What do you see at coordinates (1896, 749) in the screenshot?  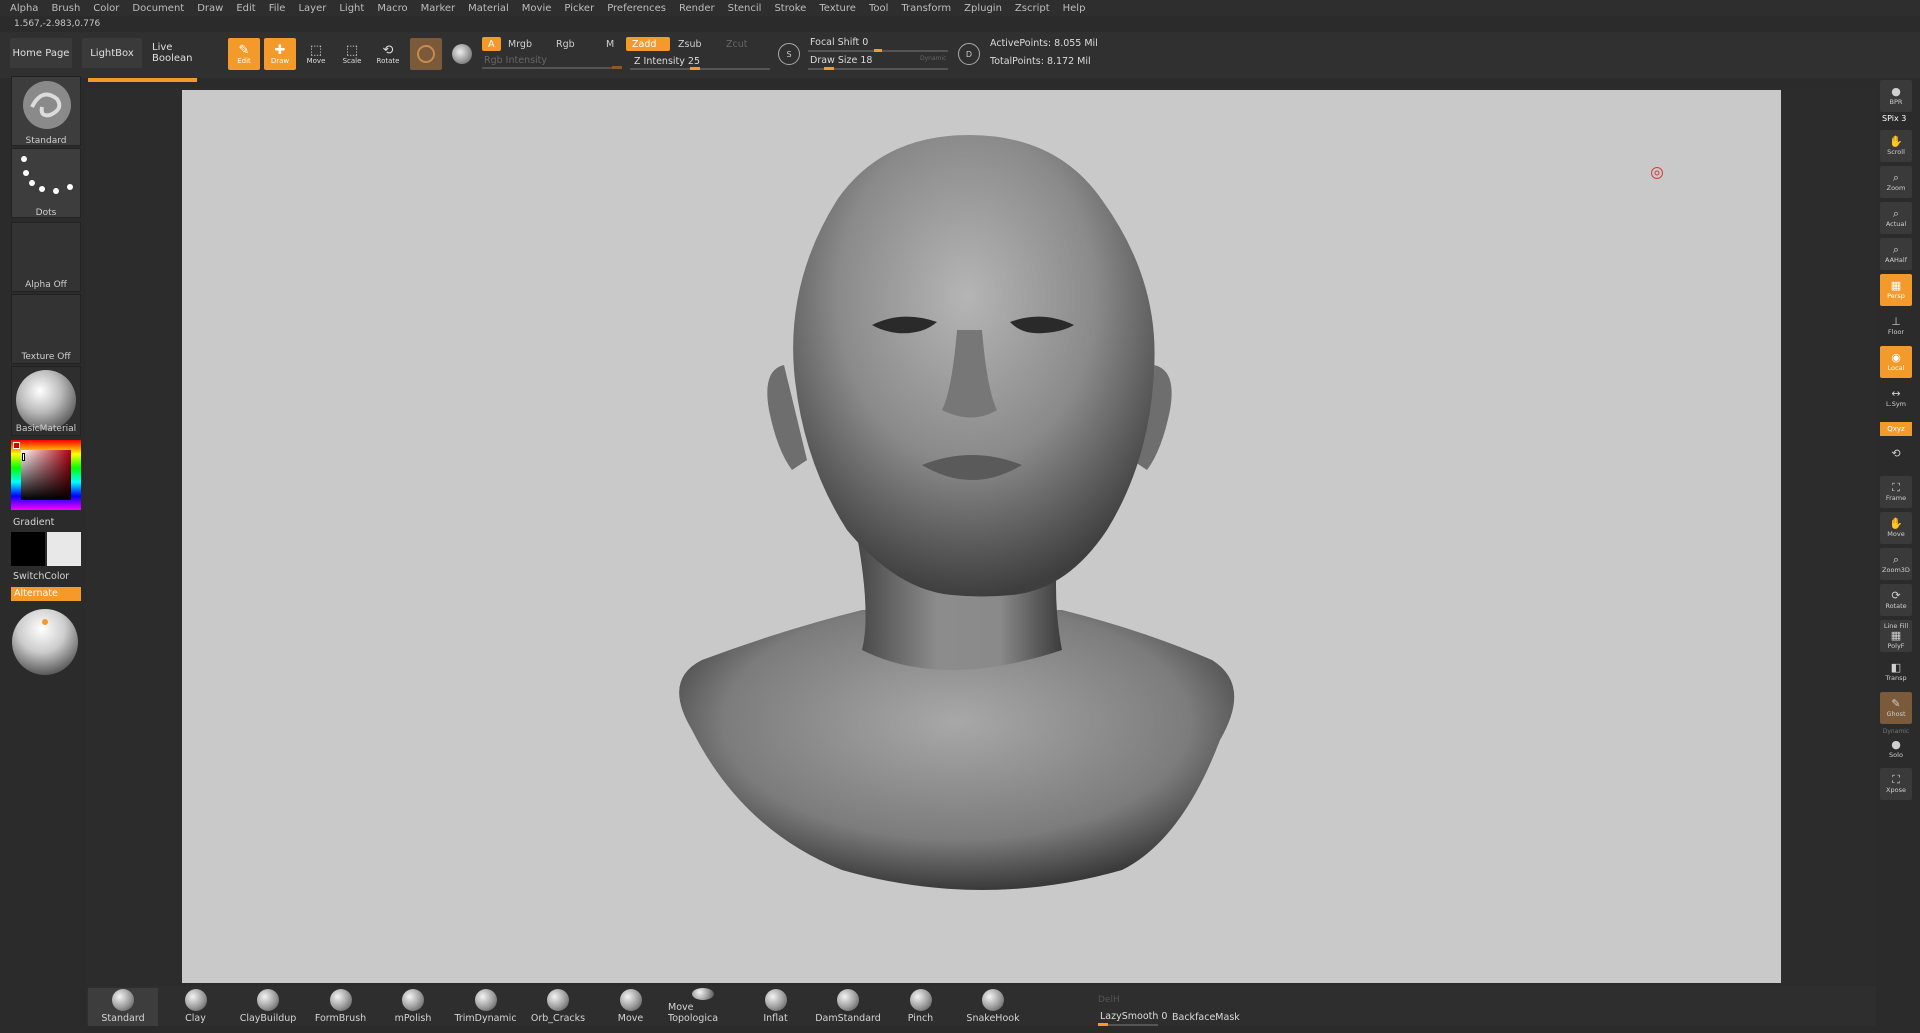 I see `solo-button: ● Solo` at bounding box center [1896, 749].